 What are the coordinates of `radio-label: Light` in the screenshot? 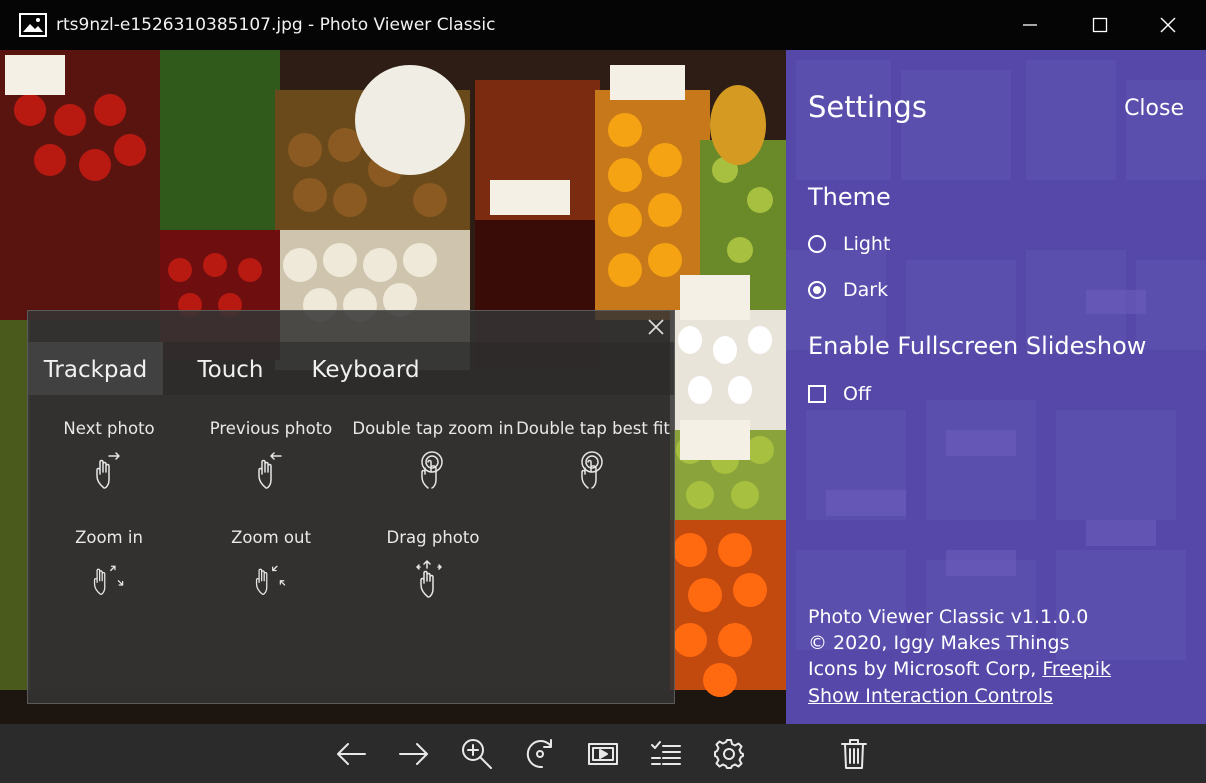 It's located at (867, 244).